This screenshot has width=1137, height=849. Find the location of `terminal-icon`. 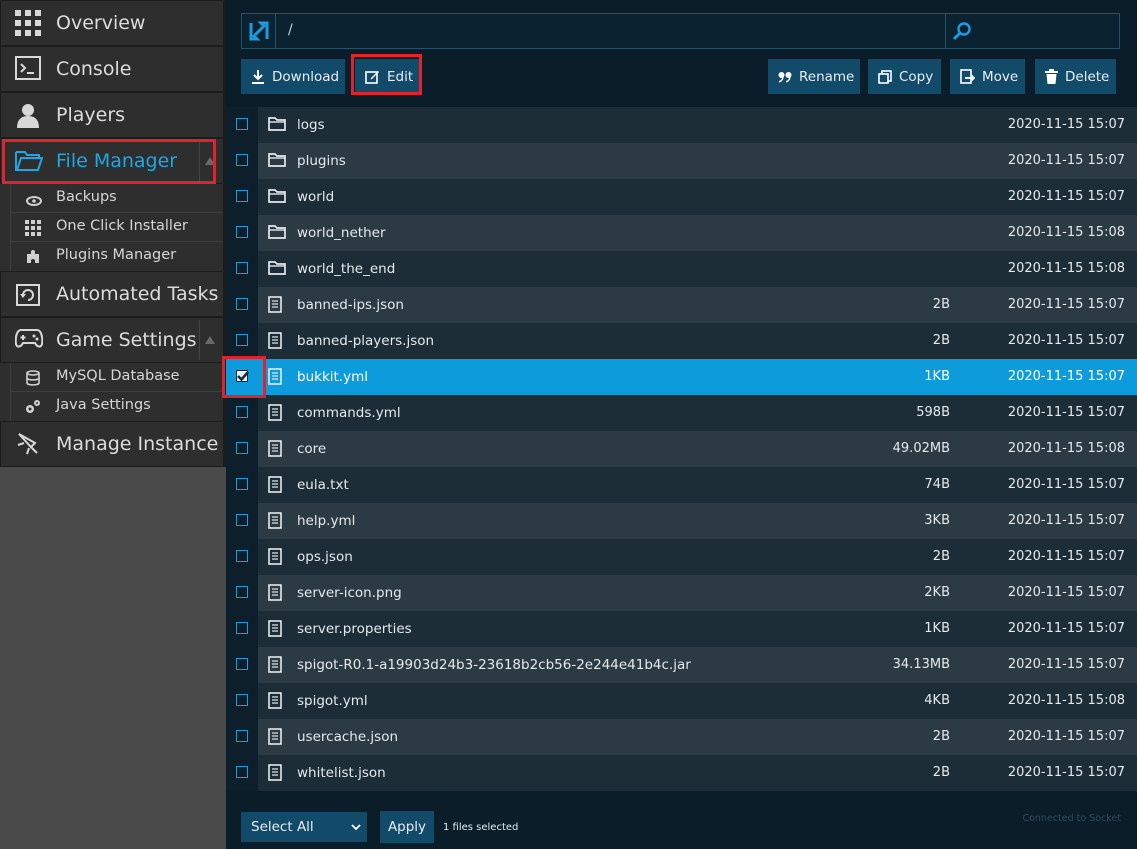

terminal-icon is located at coordinates (29, 70).